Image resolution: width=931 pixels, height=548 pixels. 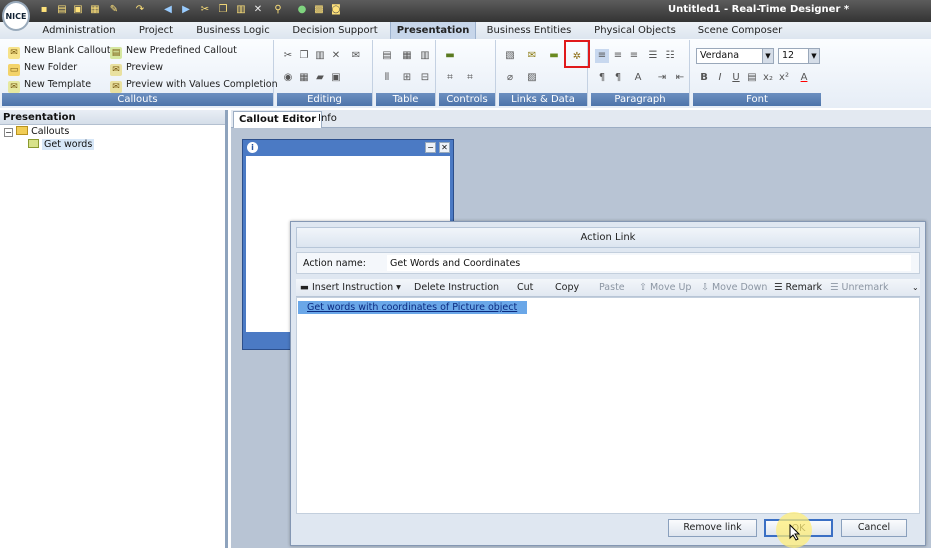 I want to click on menu-administration: Administration, so click(x=79, y=30).